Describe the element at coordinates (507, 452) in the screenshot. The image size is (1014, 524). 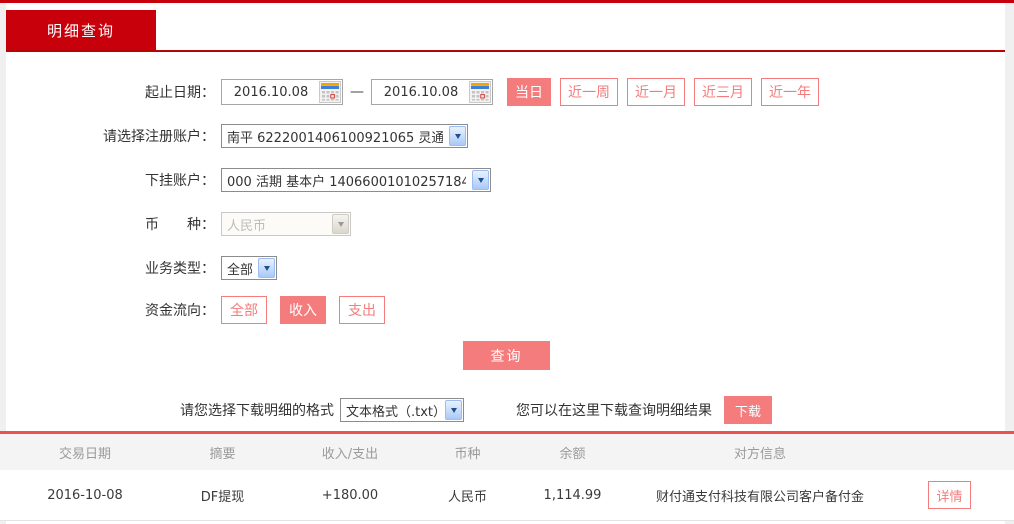
I see `table-header: 交易日期 摘要 收入/支出 币种 余额 对方信息` at that location.